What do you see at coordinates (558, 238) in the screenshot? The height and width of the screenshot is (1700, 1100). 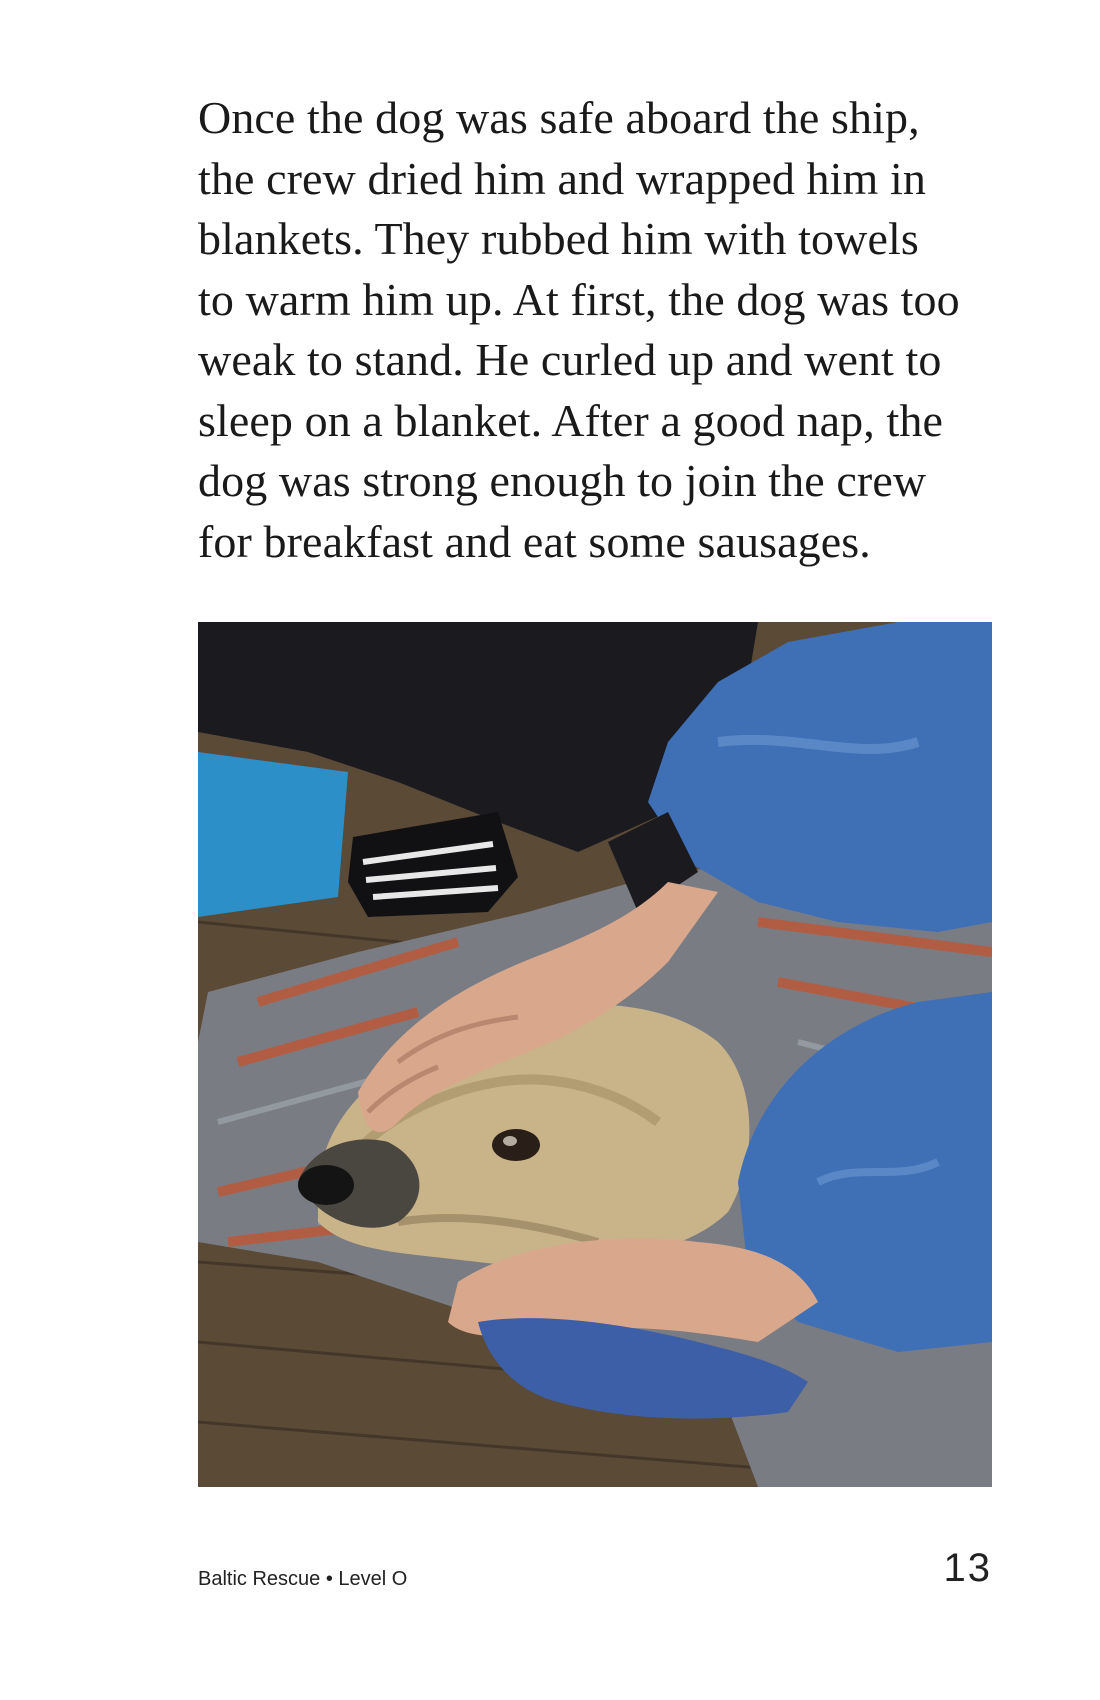 I see `story-line: blankets. They rubbed him with towels` at bounding box center [558, 238].